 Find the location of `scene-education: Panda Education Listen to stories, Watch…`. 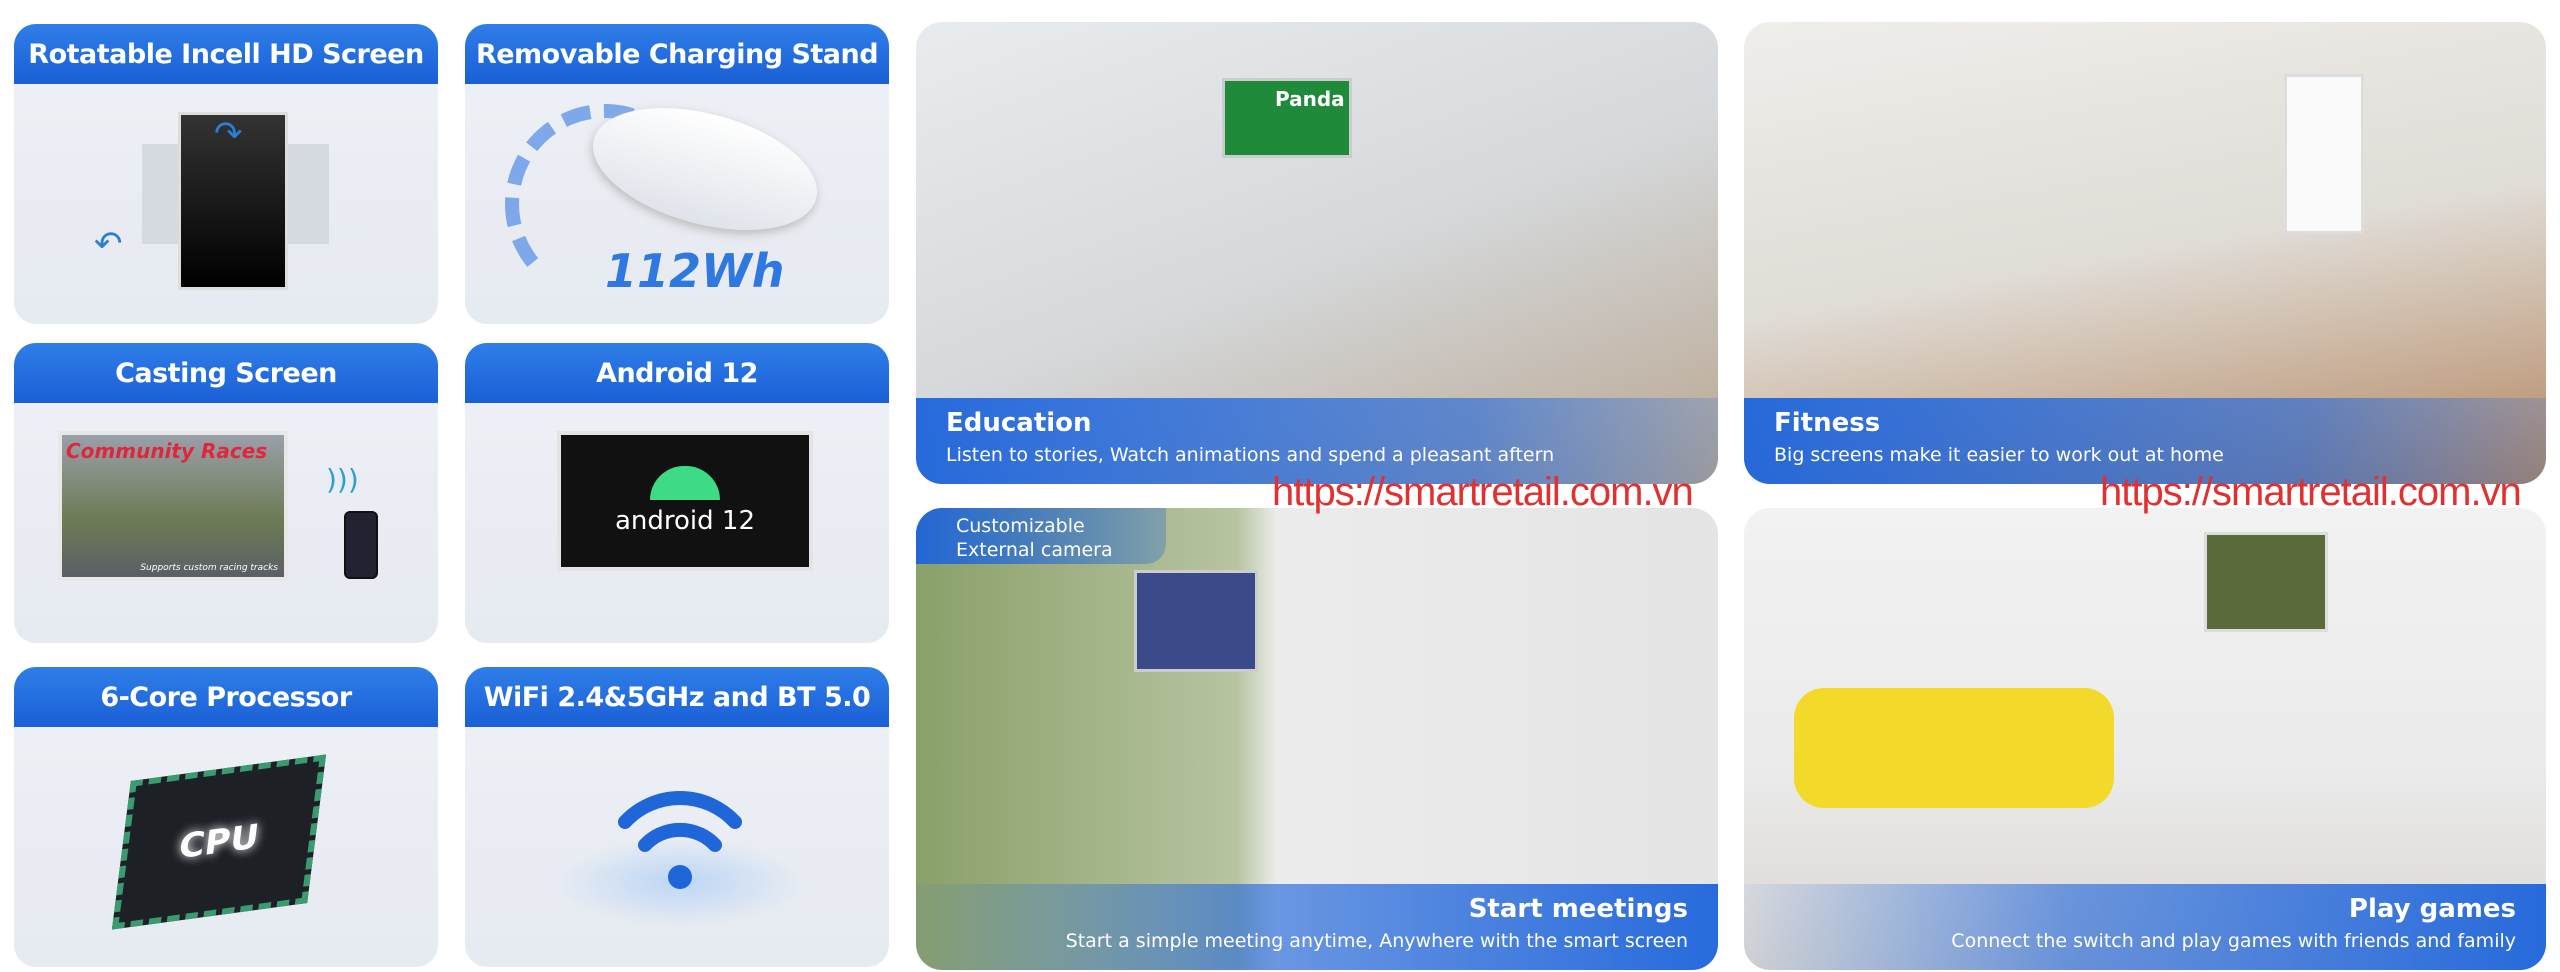

scene-education: Panda Education Listen to stories, Watch… is located at coordinates (1317, 253).